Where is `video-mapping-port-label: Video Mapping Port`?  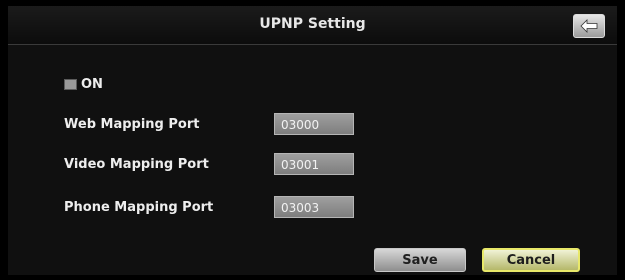 video-mapping-port-label: Video Mapping Port is located at coordinates (136, 164).